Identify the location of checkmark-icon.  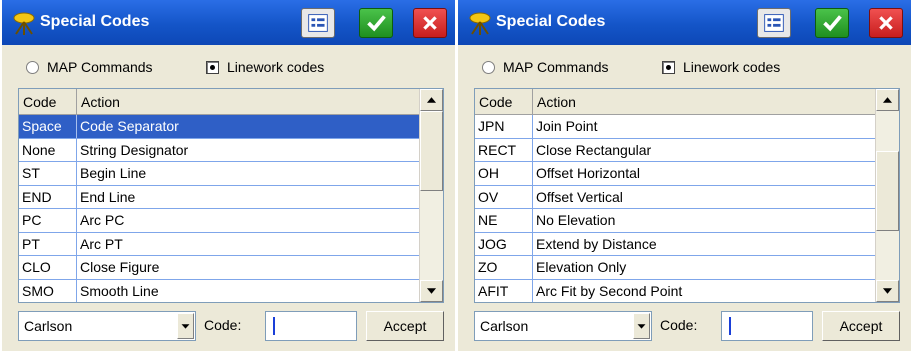
(376, 23).